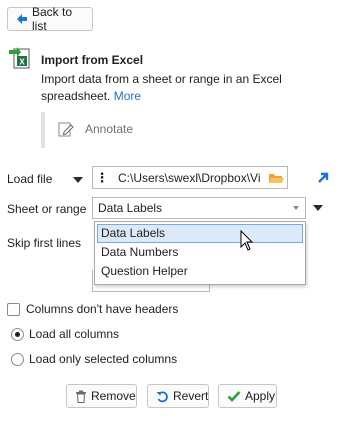 The image size is (350, 423). Describe the element at coordinates (130, 208) in the screenshot. I see `sheet-or-range-value: Data Labels` at that location.